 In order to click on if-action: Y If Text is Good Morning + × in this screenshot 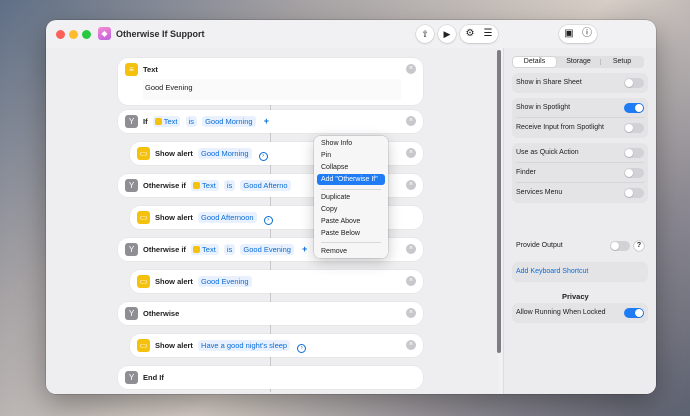, I will do `click(270, 121)`.